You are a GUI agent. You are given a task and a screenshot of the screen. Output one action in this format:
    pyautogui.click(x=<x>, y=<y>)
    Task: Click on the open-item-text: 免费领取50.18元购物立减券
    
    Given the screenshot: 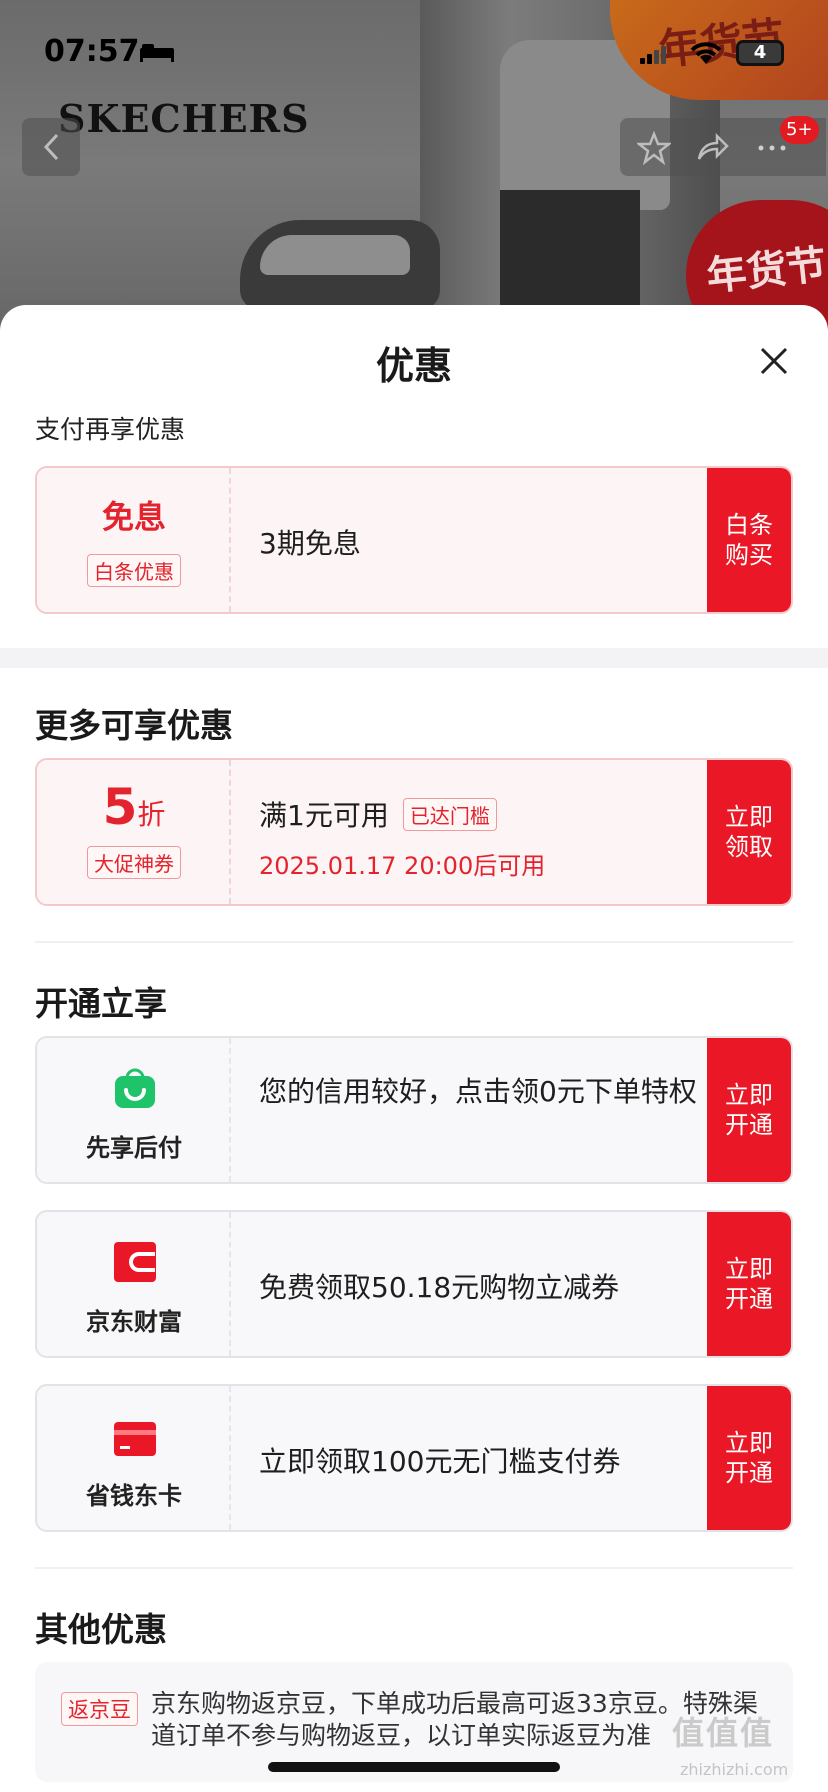 What is the action you would take?
    pyautogui.click(x=439, y=1287)
    